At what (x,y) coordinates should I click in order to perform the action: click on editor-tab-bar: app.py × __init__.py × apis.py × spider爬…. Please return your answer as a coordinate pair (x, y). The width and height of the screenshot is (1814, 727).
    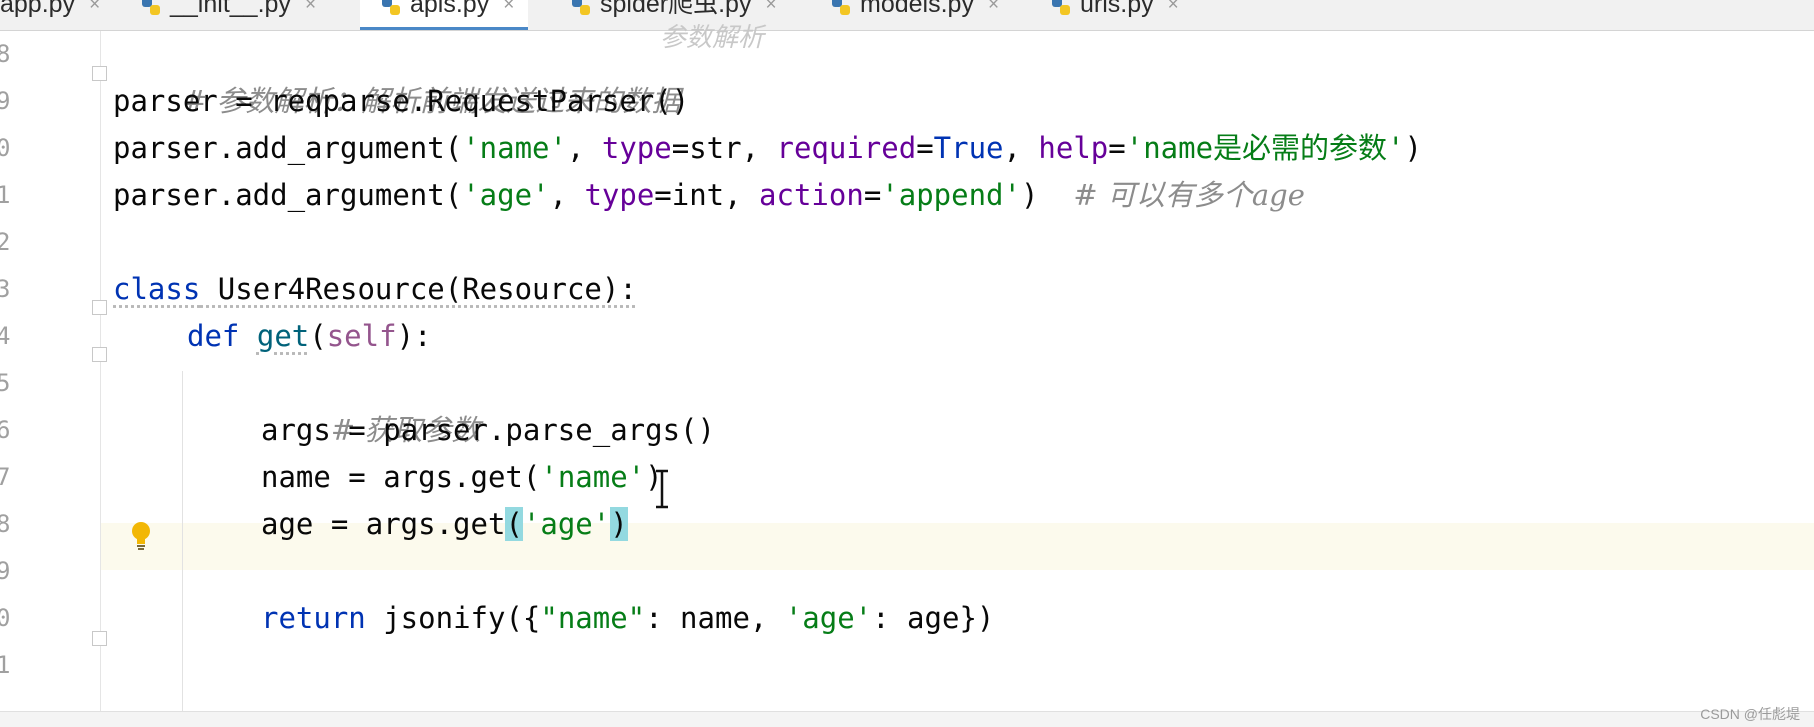
    Looking at the image, I should click on (907, 15).